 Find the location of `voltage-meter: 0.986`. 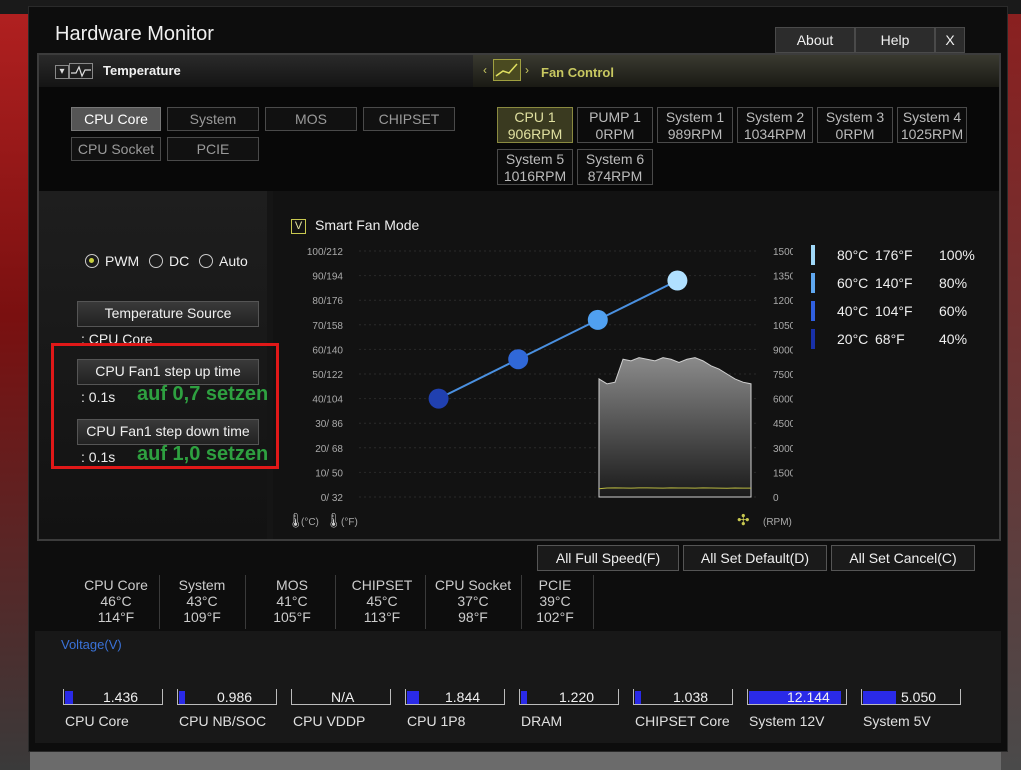

voltage-meter: 0.986 is located at coordinates (227, 699).